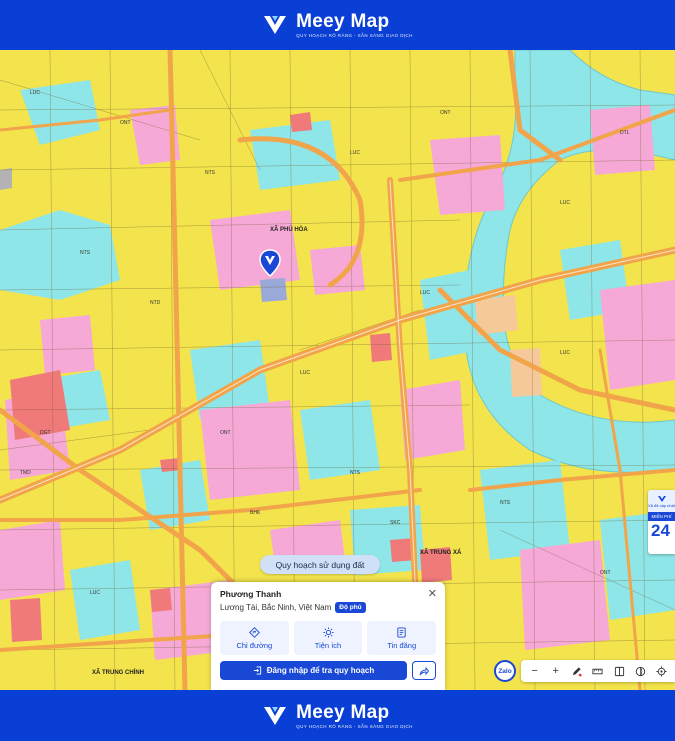 The width and height of the screenshot is (675, 741). Describe the element at coordinates (257, 670) in the screenshot. I see `login-icon` at that location.